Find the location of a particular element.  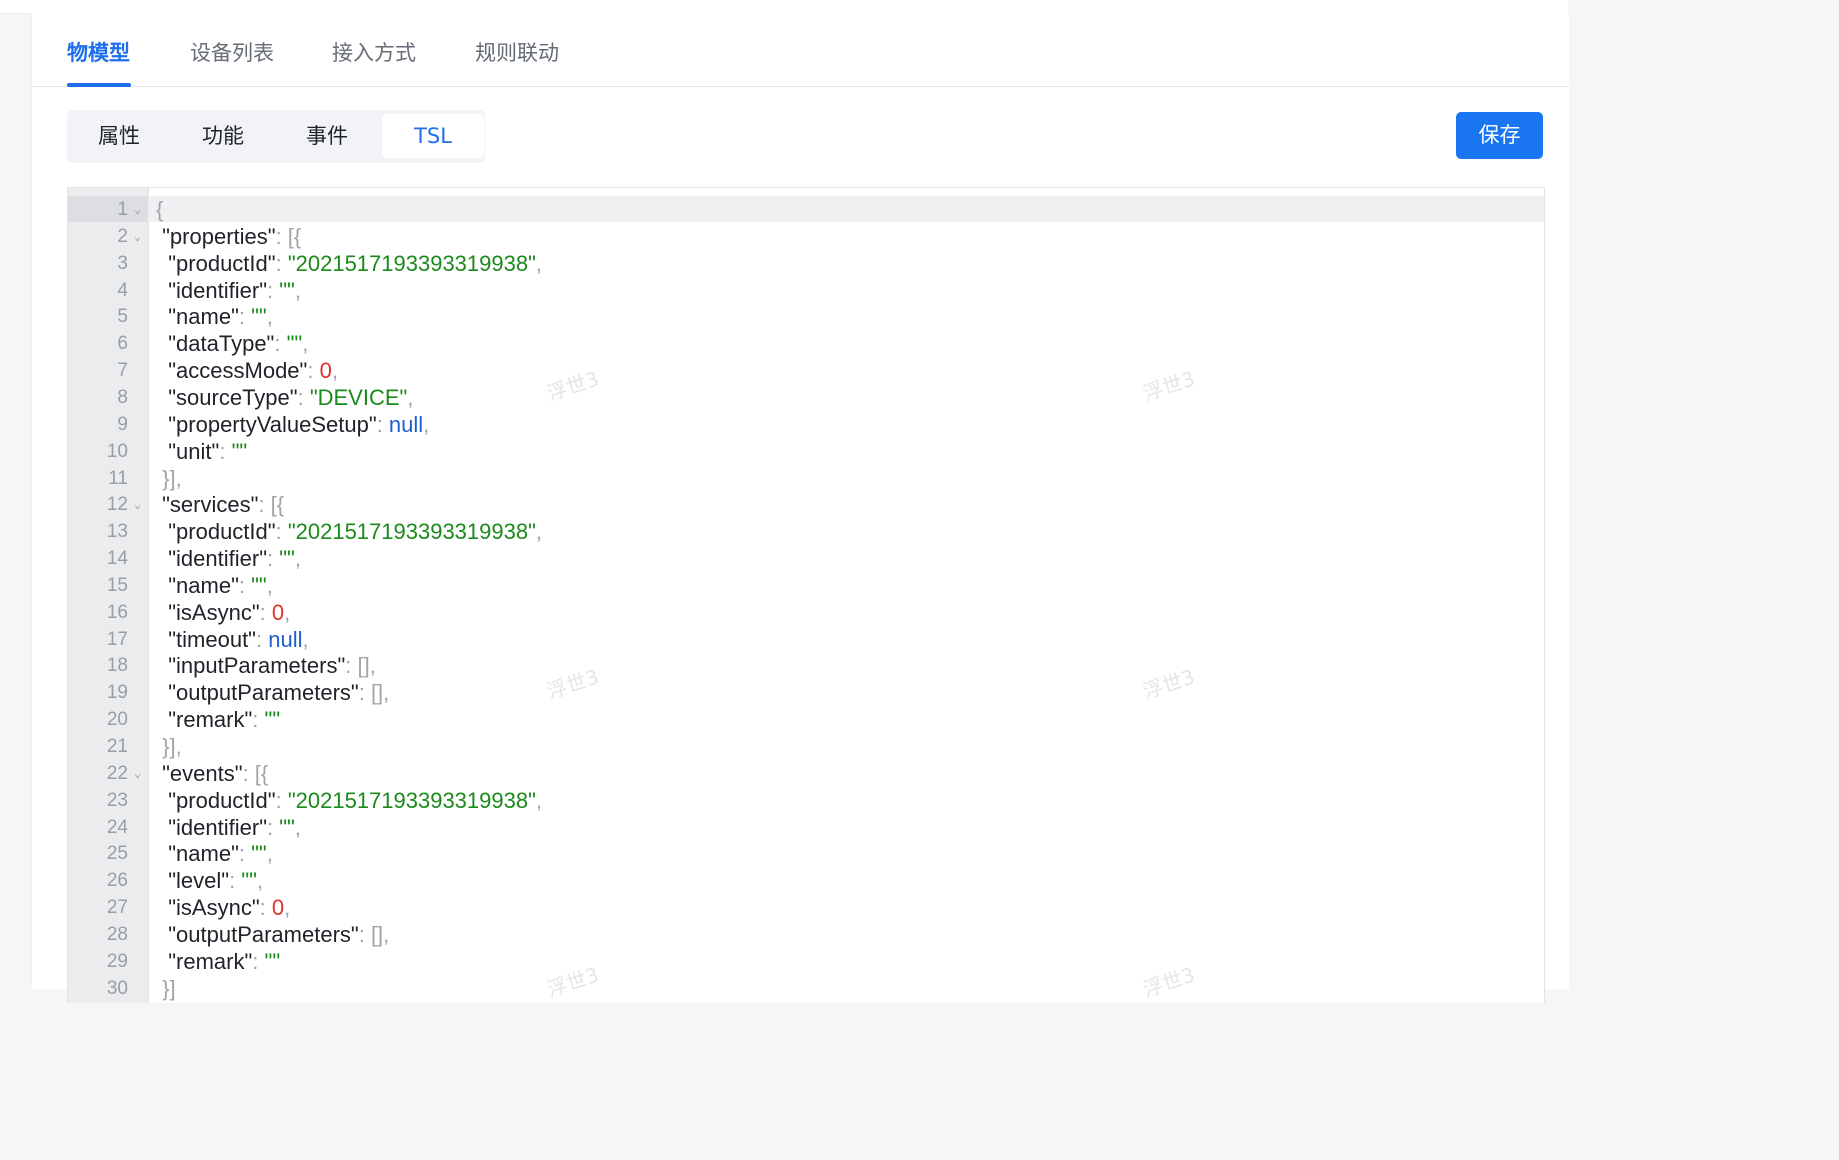

code-token: "events" is located at coordinates (199, 773).